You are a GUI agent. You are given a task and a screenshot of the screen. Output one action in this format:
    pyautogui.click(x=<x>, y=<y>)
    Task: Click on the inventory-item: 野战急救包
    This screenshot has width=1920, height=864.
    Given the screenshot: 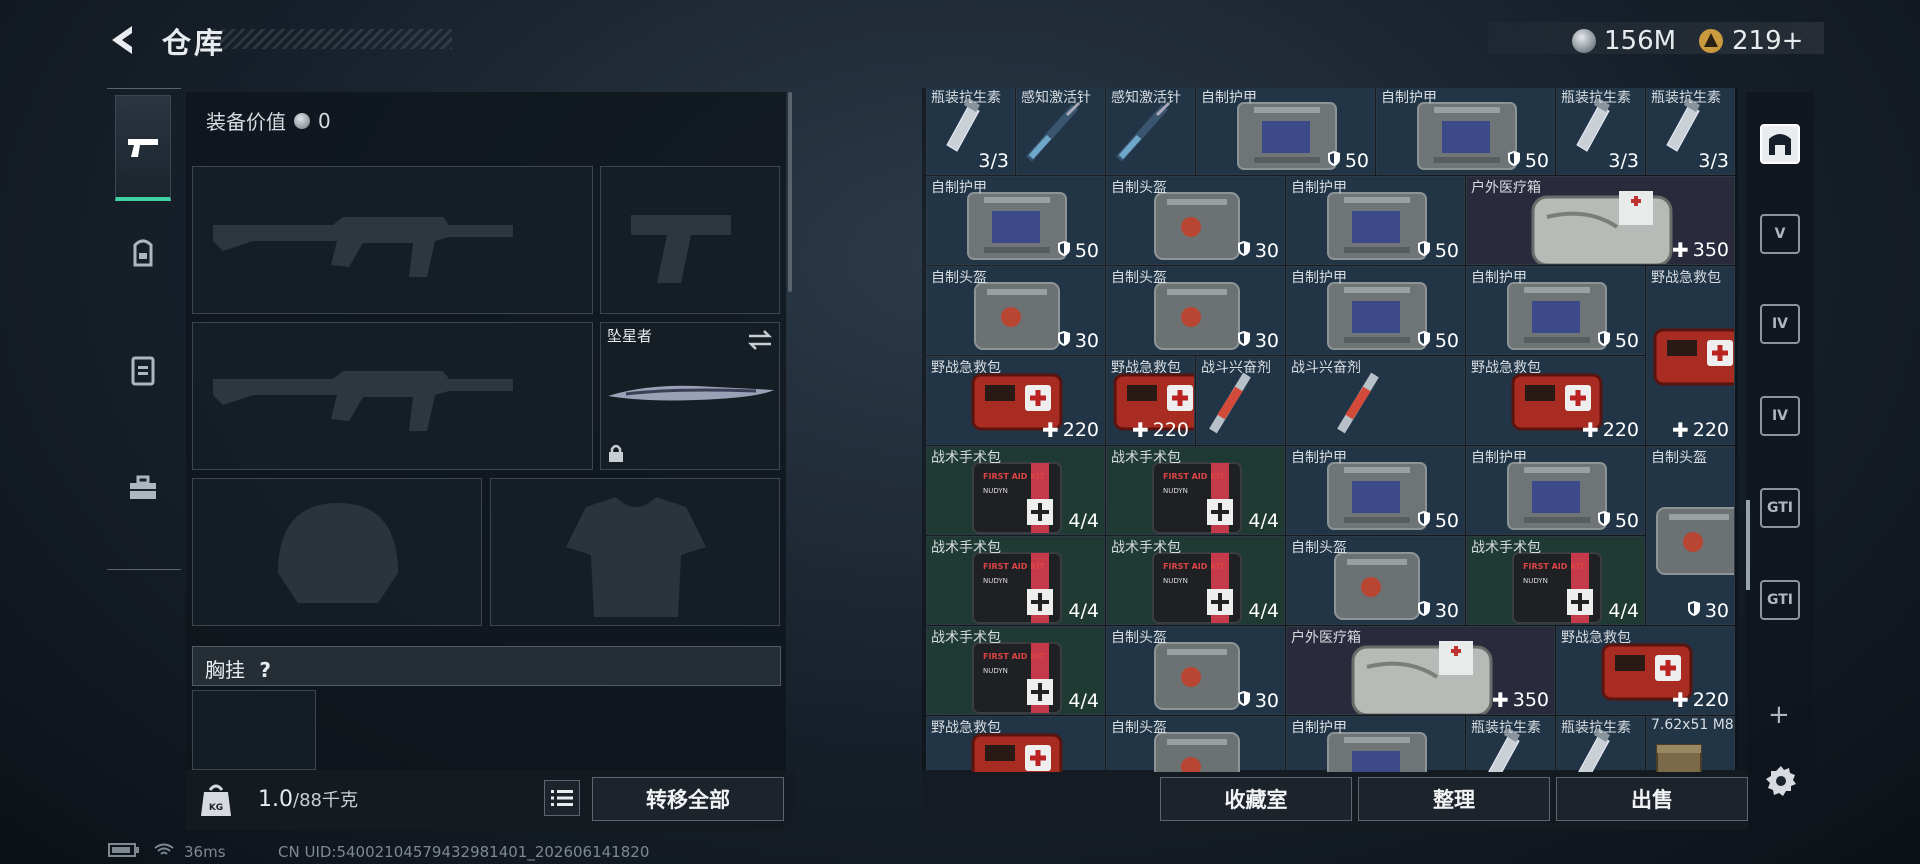 What is the action you would take?
    pyautogui.click(x=1015, y=744)
    